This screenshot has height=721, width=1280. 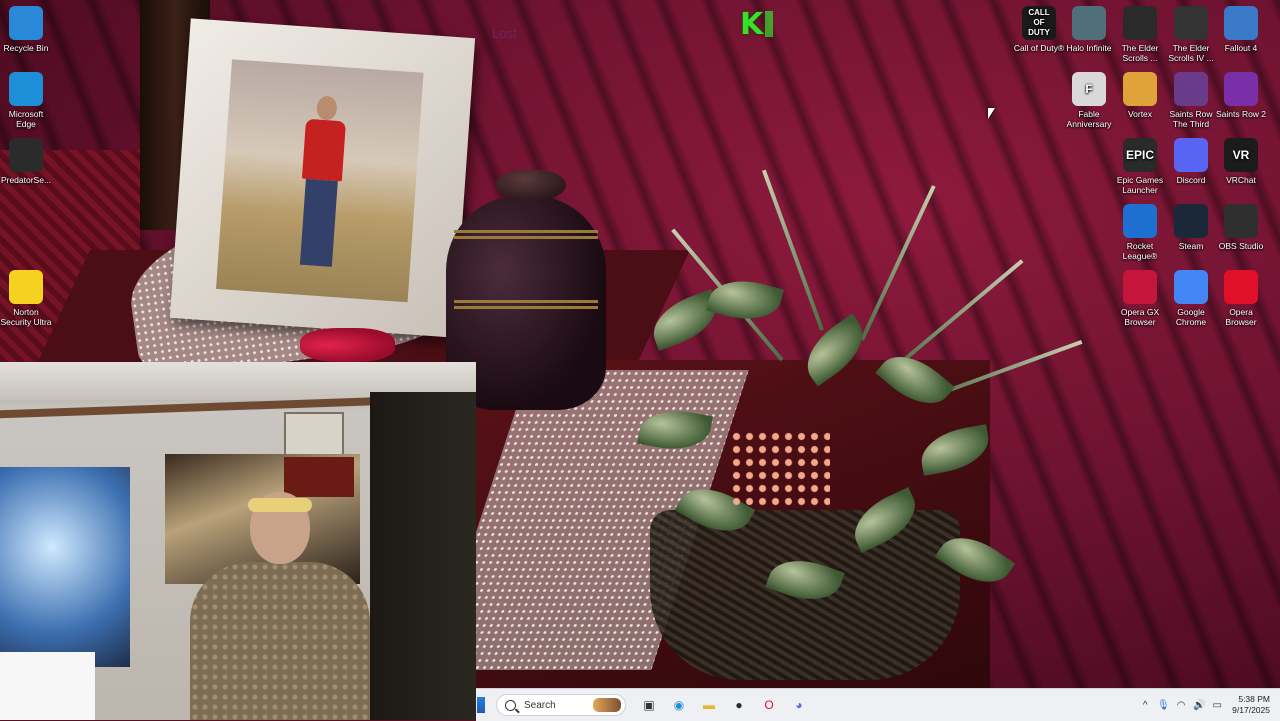 I want to click on wallpaper-flowers, so click(x=780, y=470).